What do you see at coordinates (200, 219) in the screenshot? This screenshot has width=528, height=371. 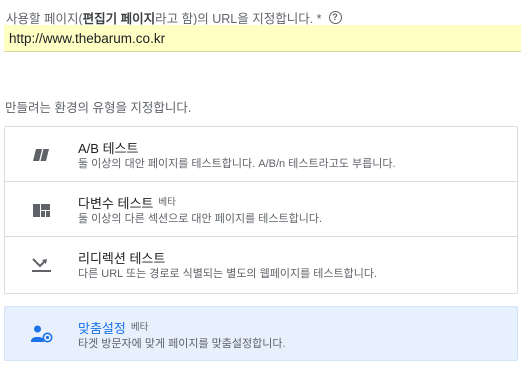 I see `option-description: 둘 이상의 다른 섹션으로 대안 페이지를 테스트합니다.` at bounding box center [200, 219].